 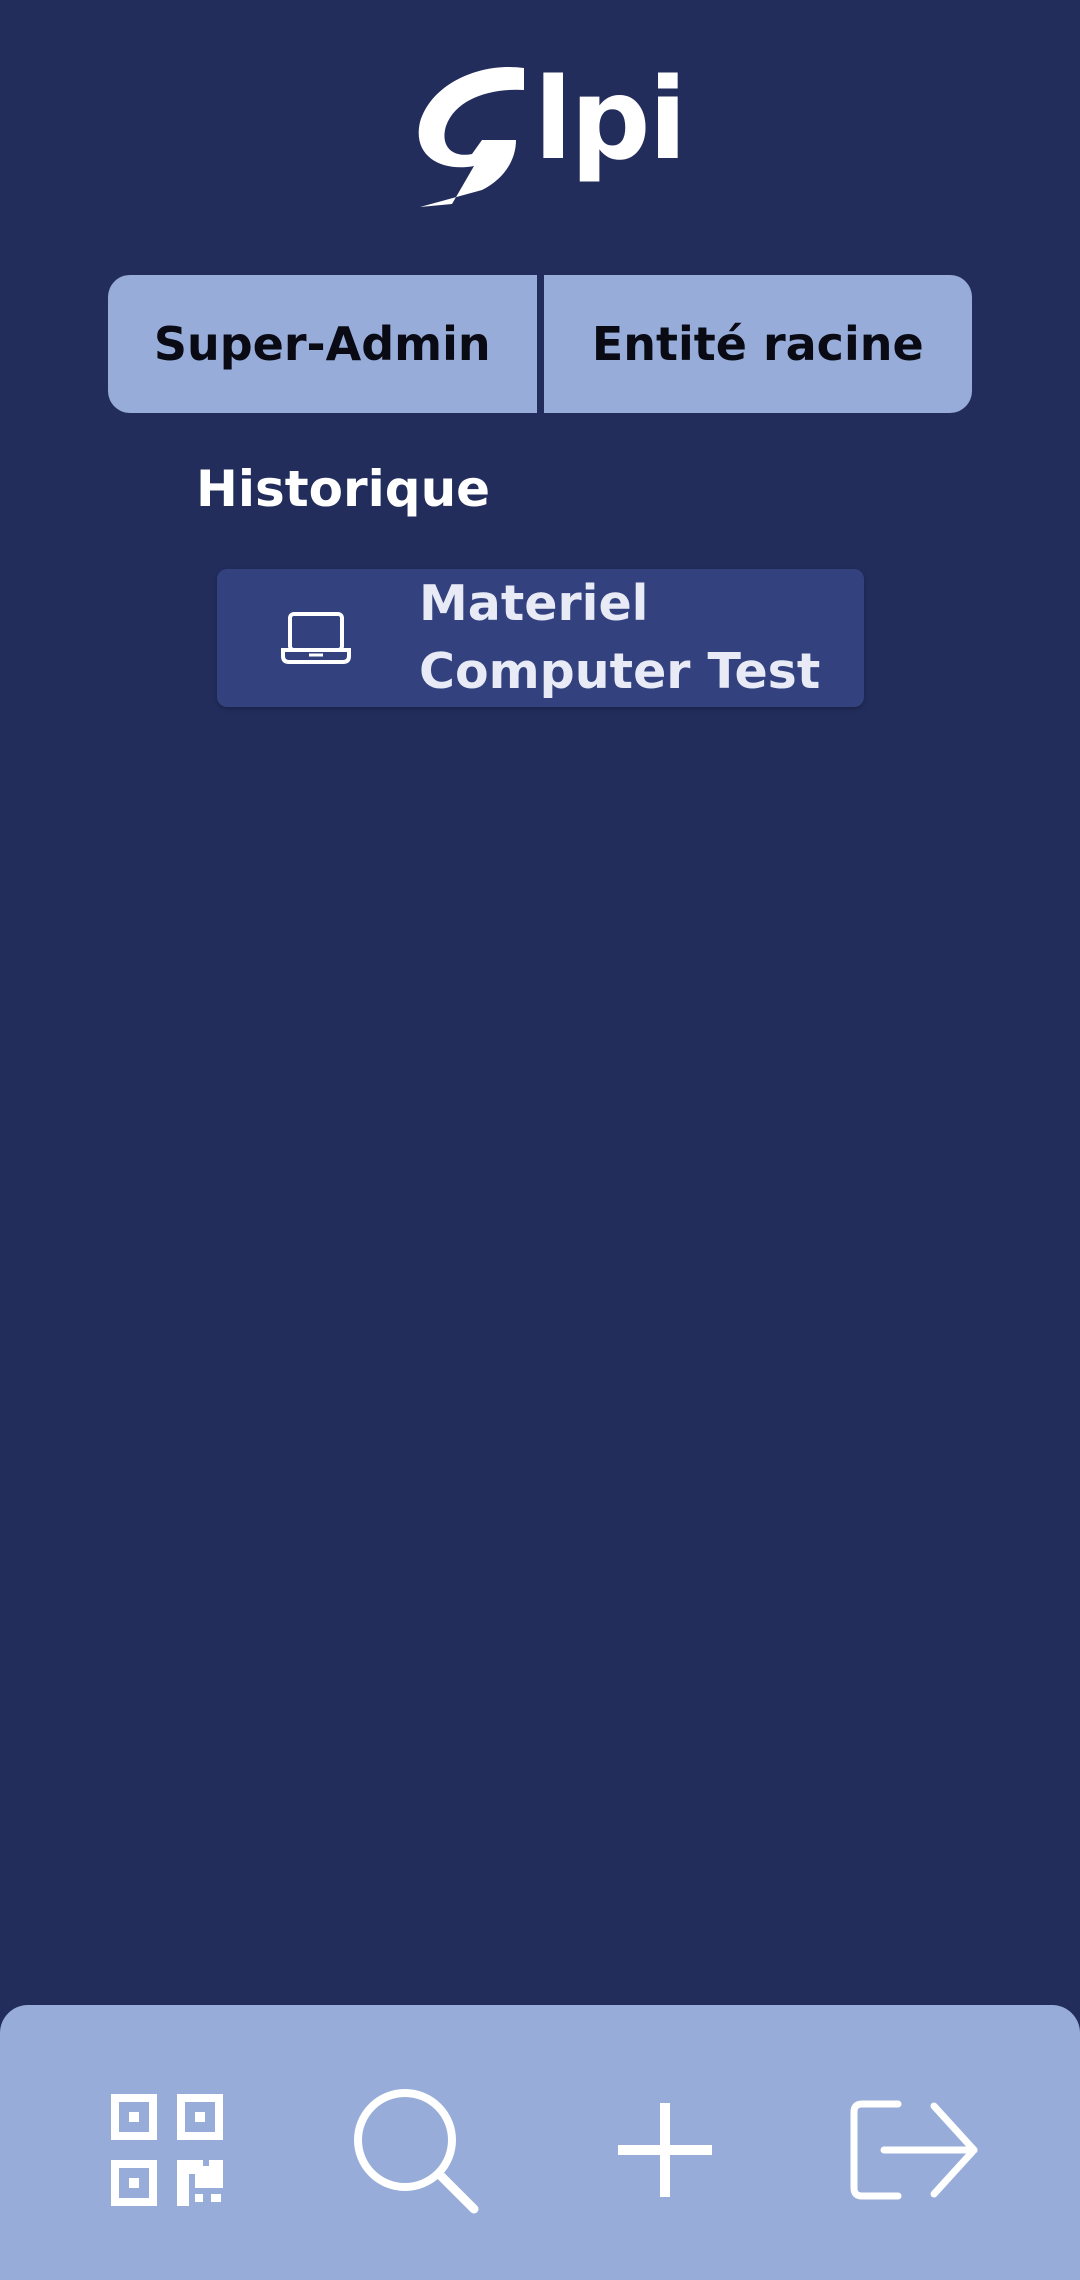 I want to click on glpi-logo: lpi, so click(x=549, y=137).